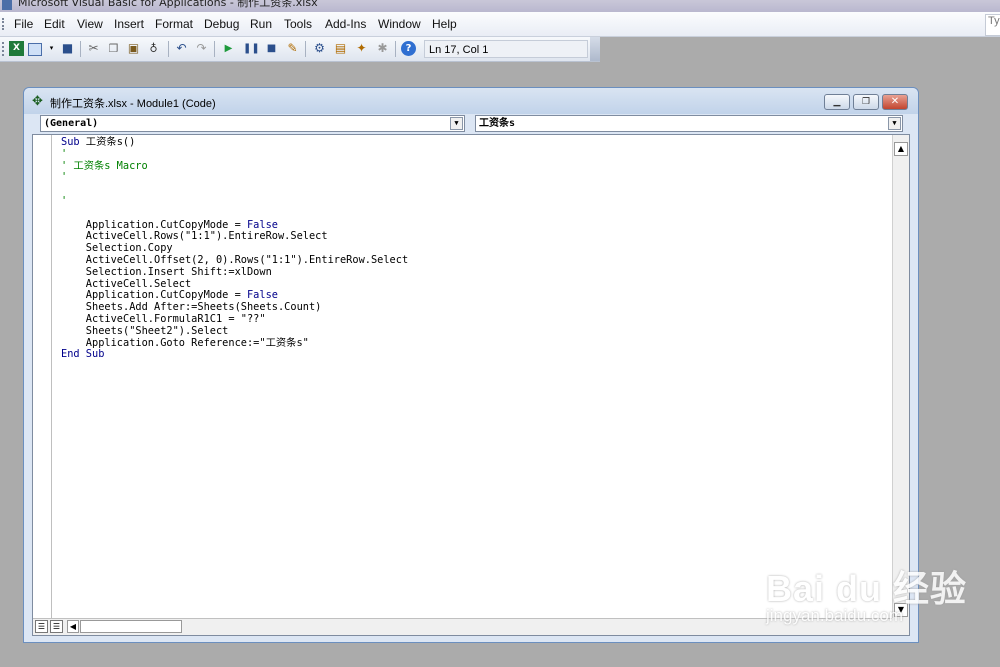 The height and width of the screenshot is (667, 1000). What do you see at coordinates (234, 142) in the screenshot?
I see `code-line: Sub 工资条s()` at bounding box center [234, 142].